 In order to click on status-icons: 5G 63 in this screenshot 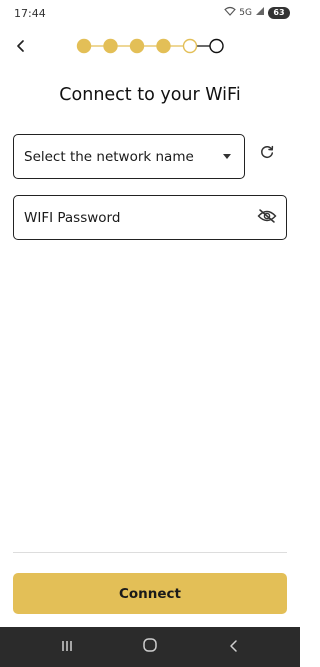, I will do `click(257, 12)`.